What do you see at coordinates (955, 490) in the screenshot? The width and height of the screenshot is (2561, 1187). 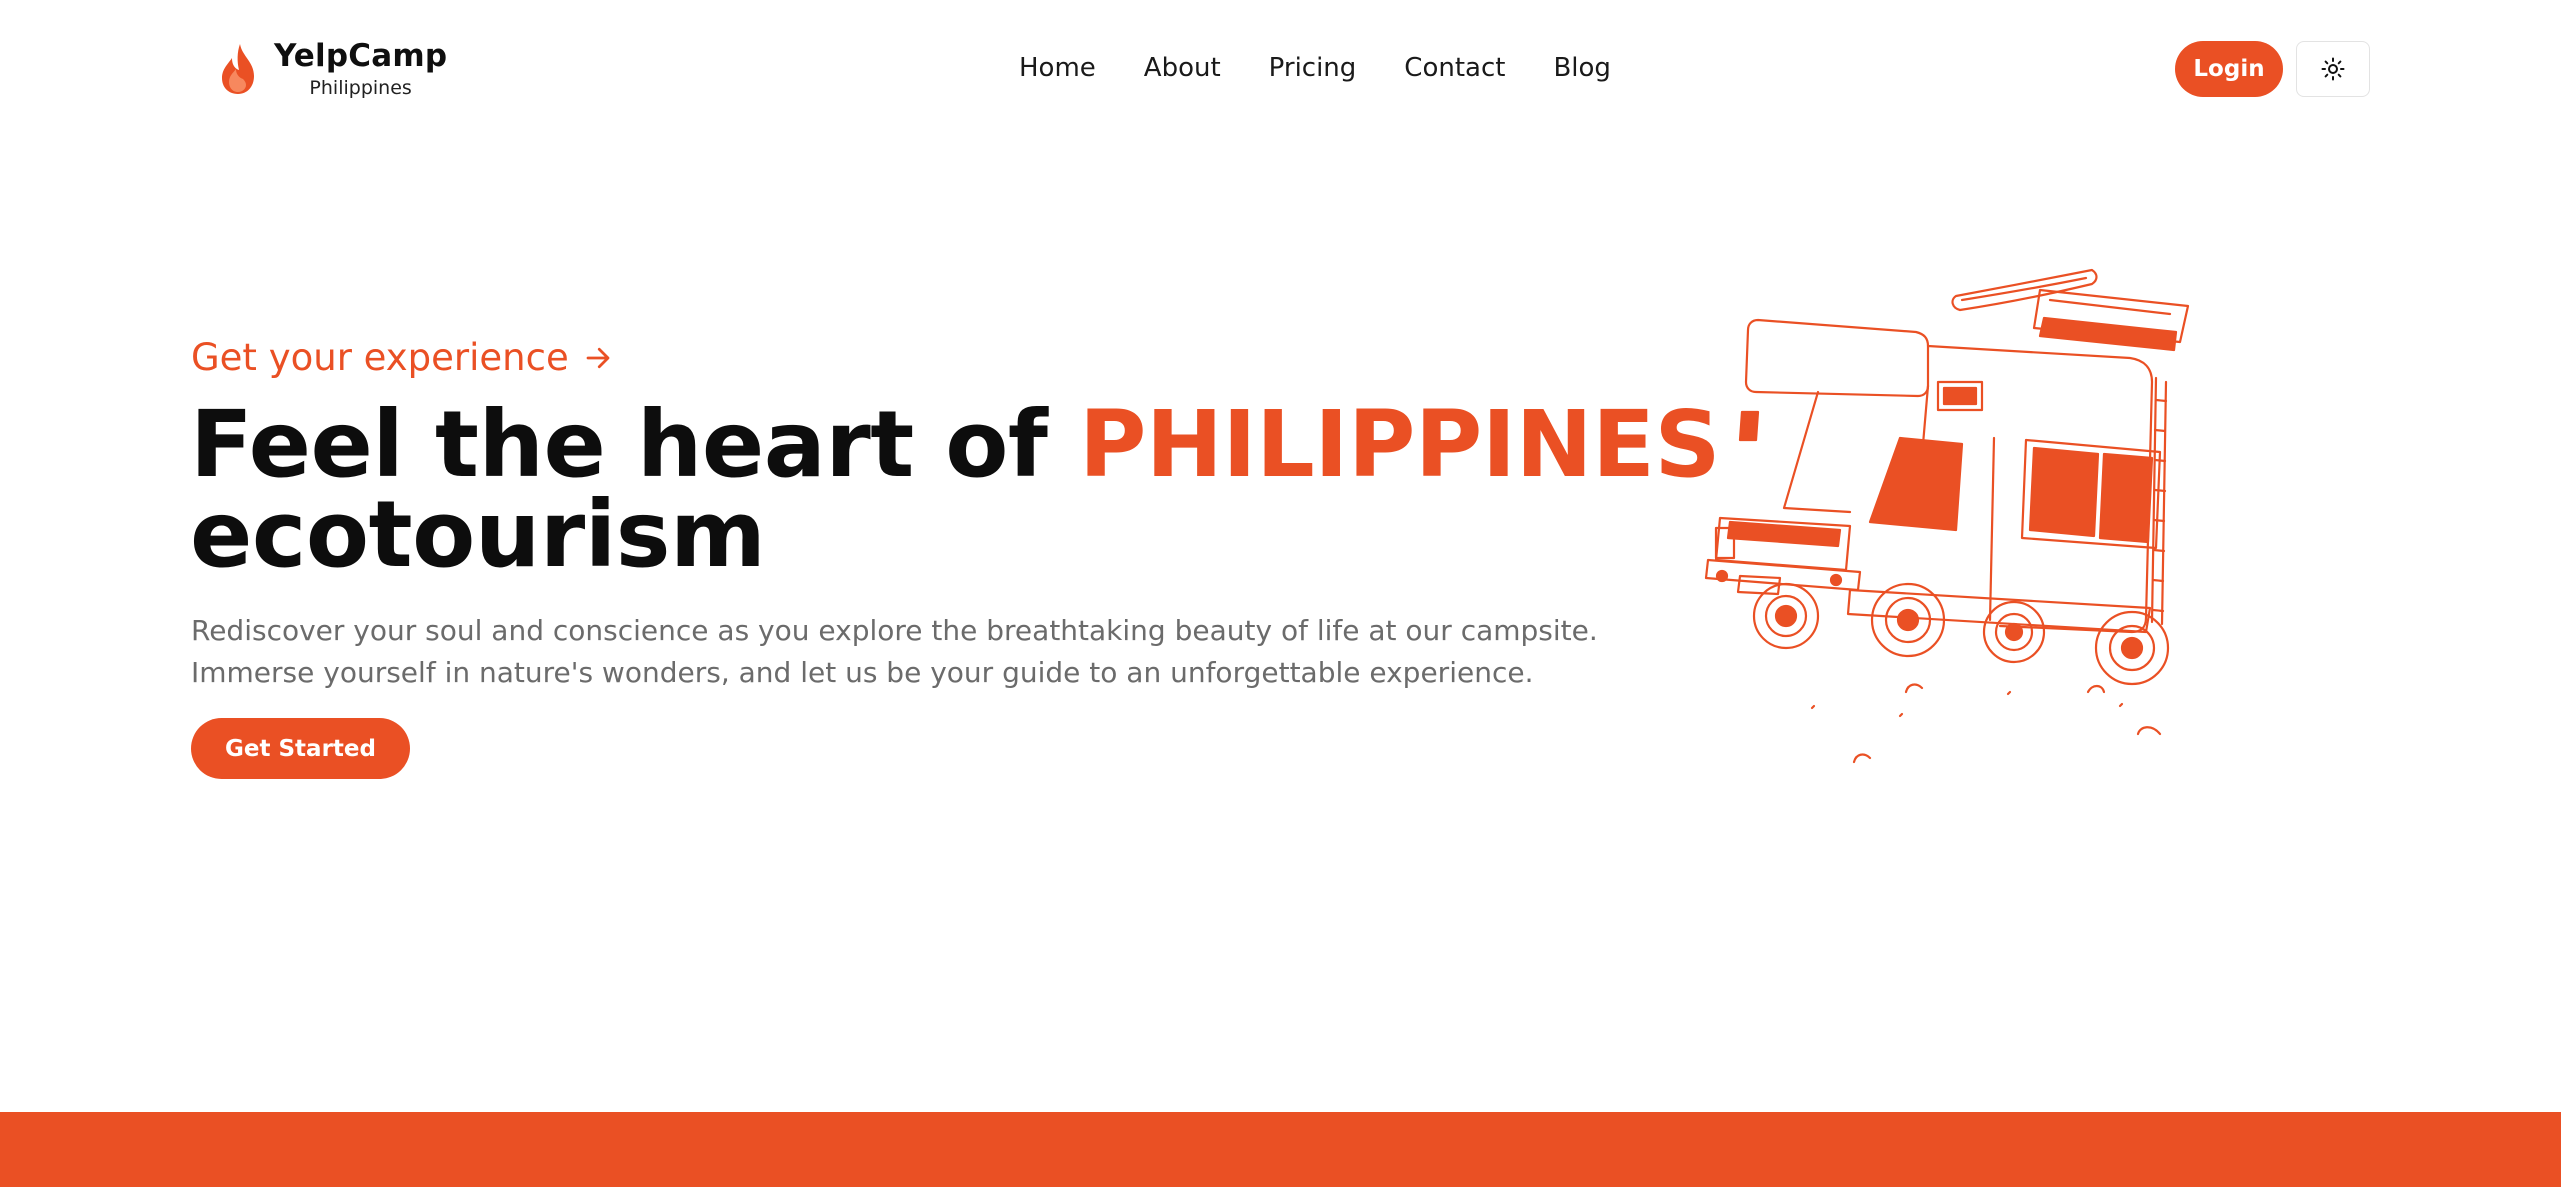 I see `hero-headline: Feel the heart of PHILIPPINES ecotourism` at bounding box center [955, 490].